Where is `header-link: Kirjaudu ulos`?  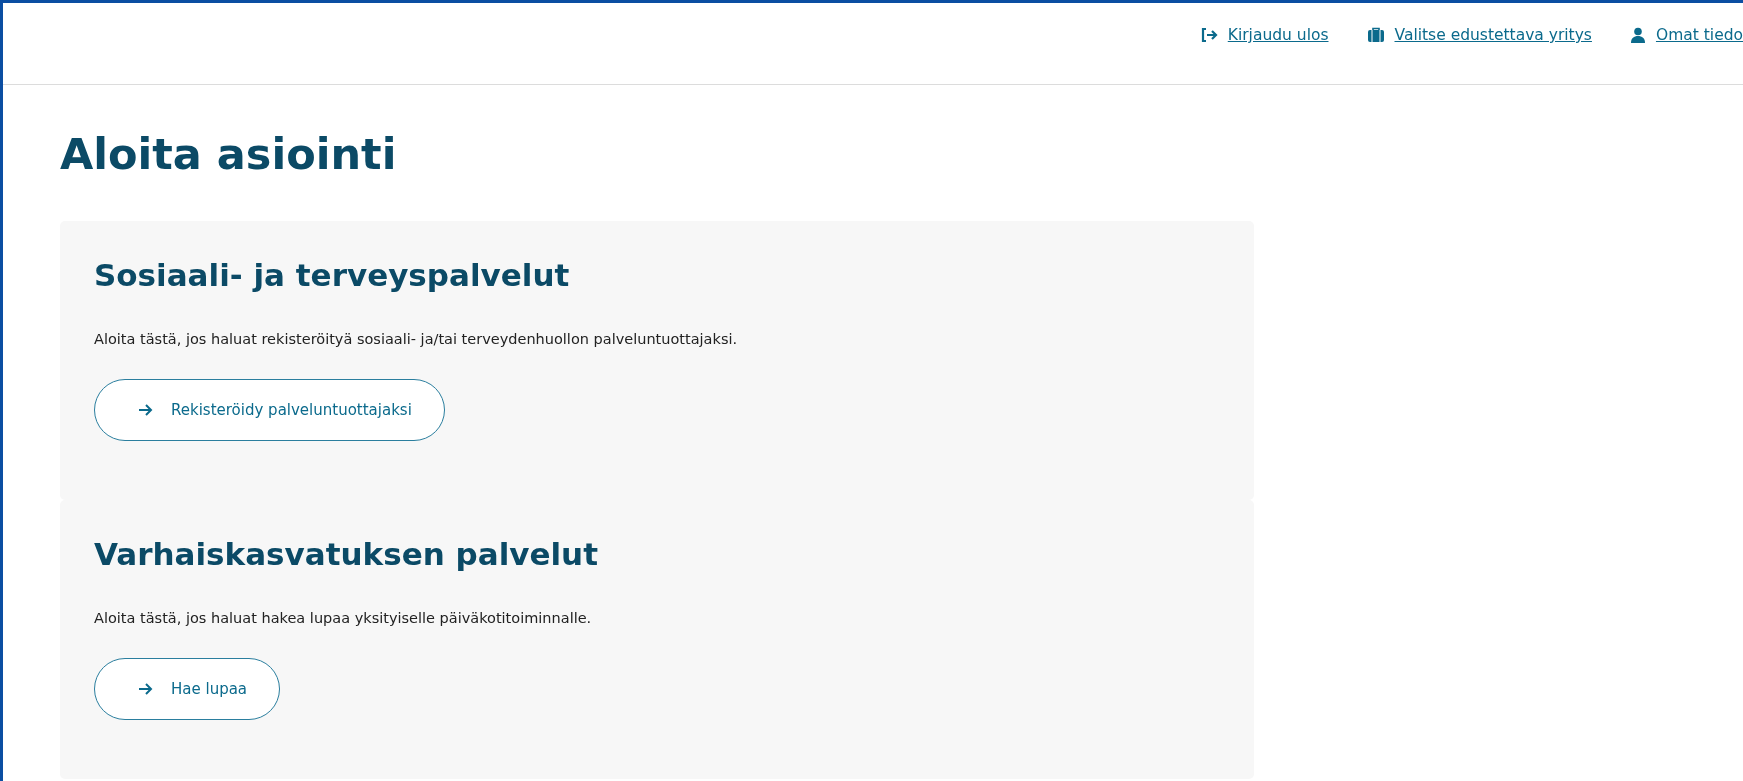 header-link: Kirjaudu ulos is located at coordinates (1264, 35).